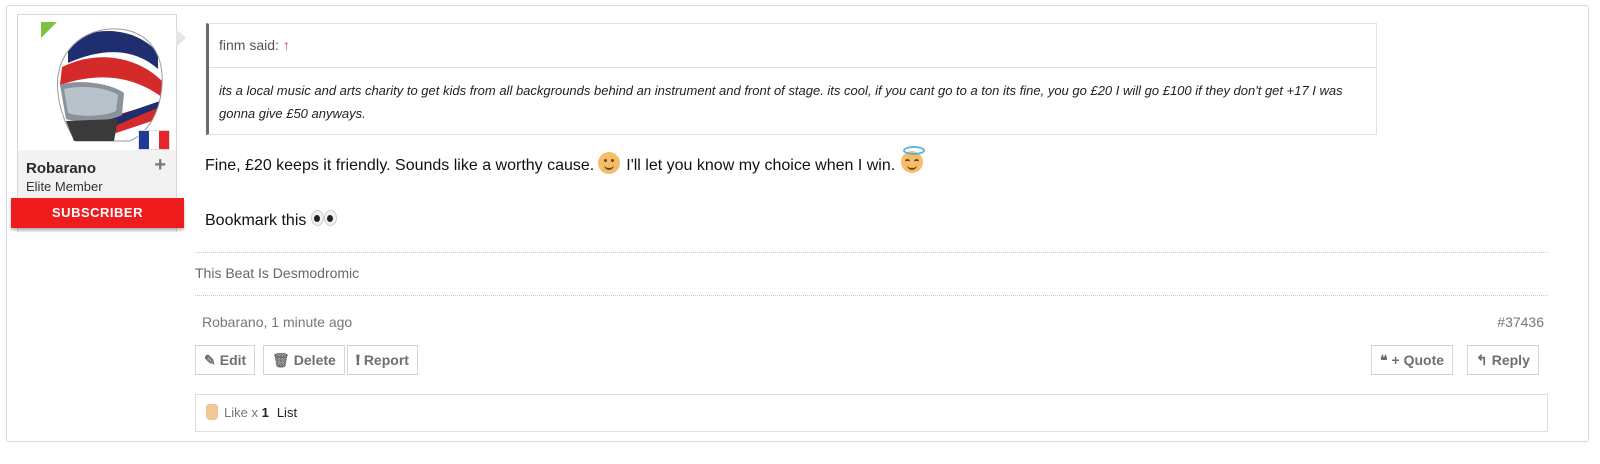 The height and width of the screenshot is (464, 1600). What do you see at coordinates (1482, 360) in the screenshot?
I see `reply-arrow-icon: ↰` at bounding box center [1482, 360].